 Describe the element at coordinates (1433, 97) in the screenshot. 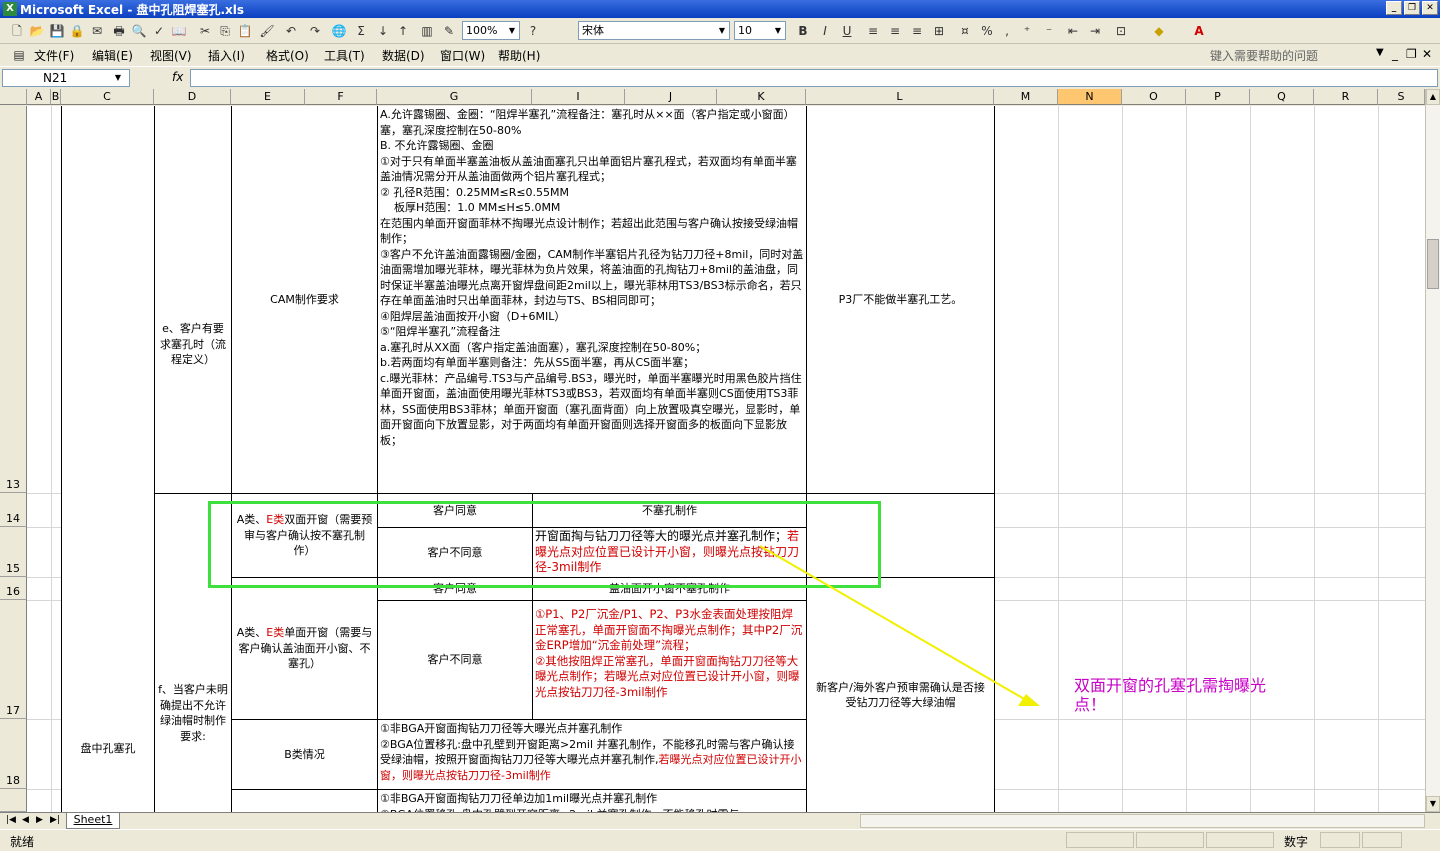

I see `scroll-up-button: ▲` at that location.